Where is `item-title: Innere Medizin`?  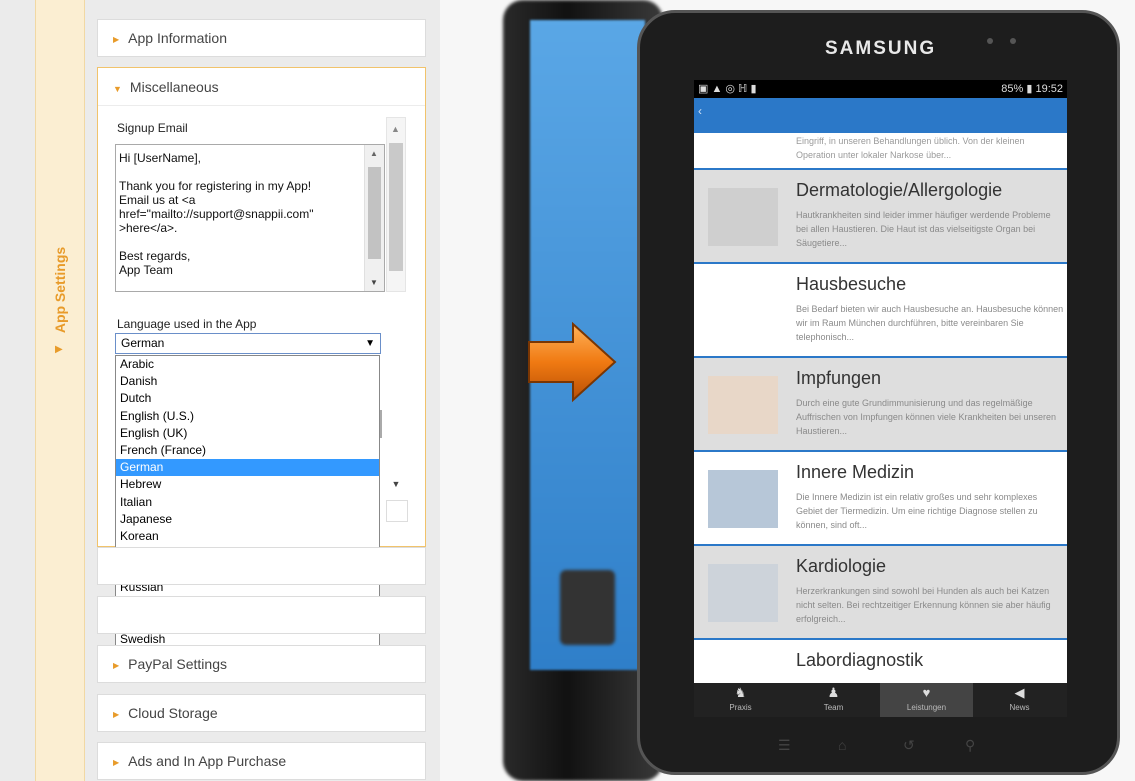 item-title: Innere Medizin is located at coordinates (855, 472).